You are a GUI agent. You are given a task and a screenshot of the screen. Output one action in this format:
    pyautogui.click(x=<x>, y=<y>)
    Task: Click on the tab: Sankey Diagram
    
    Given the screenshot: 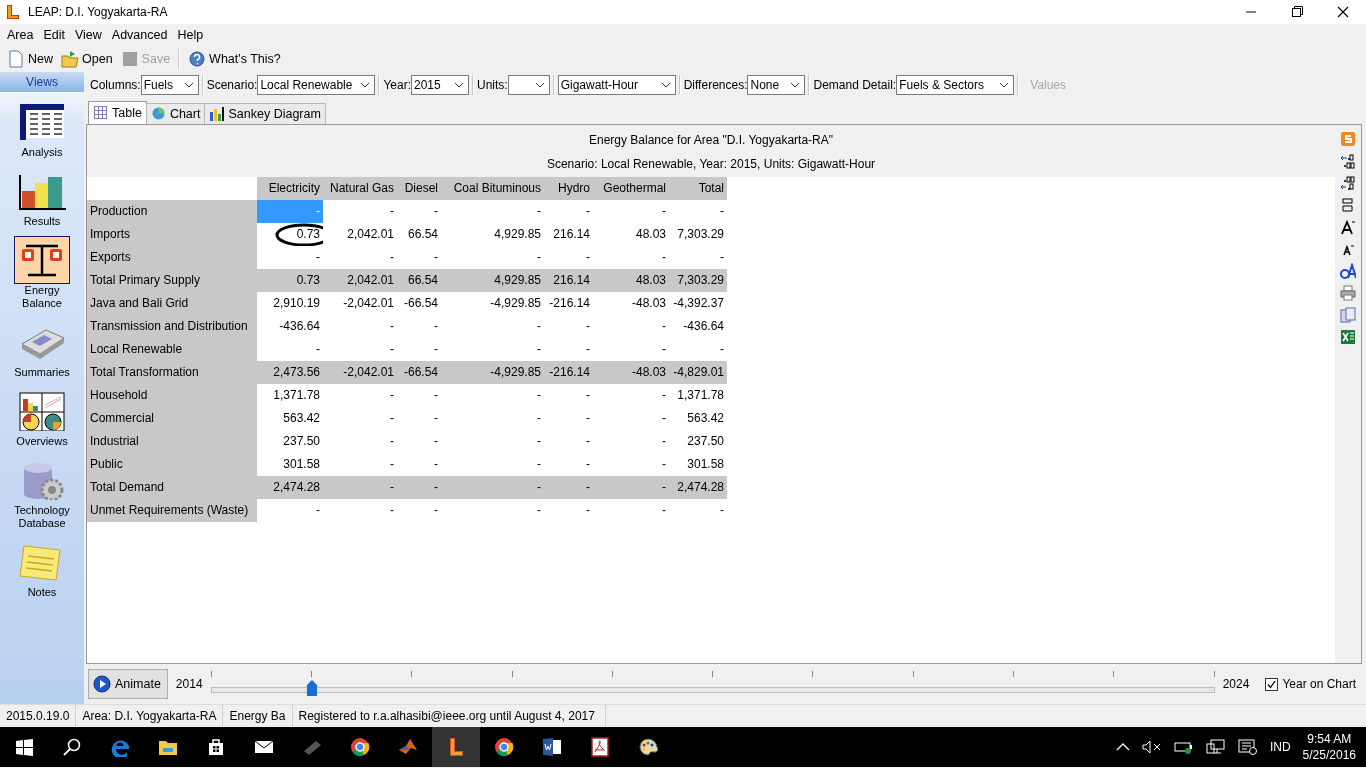 What is the action you would take?
    pyautogui.click(x=265, y=113)
    